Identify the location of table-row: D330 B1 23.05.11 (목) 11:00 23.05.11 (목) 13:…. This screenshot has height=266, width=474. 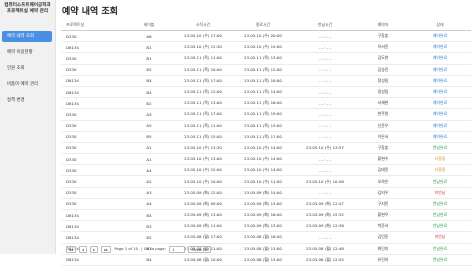
(266, 58).